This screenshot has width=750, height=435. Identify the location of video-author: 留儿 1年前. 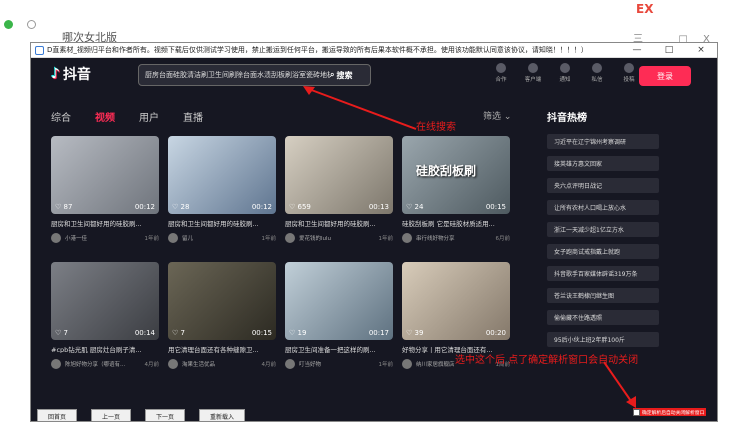
(222, 238).